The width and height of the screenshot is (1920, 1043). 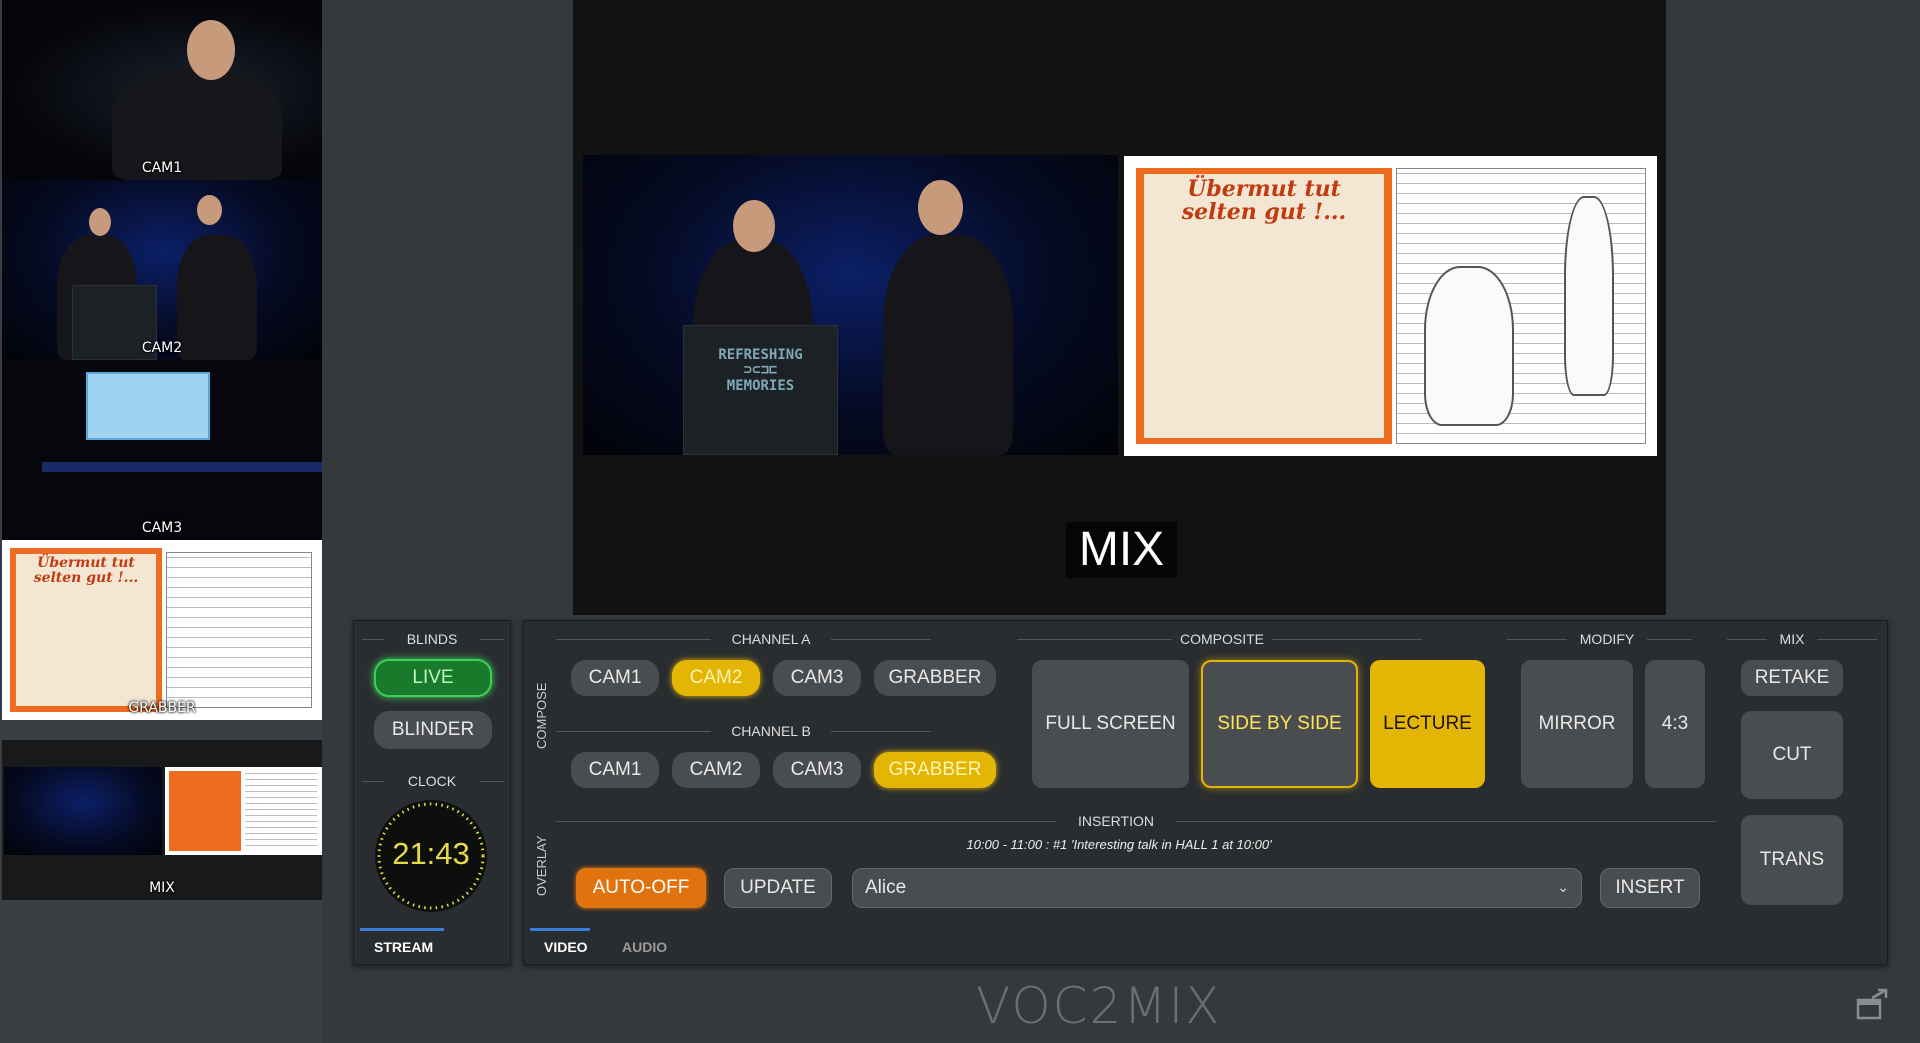 I want to click on cut-button: CUT, so click(x=1792, y=755).